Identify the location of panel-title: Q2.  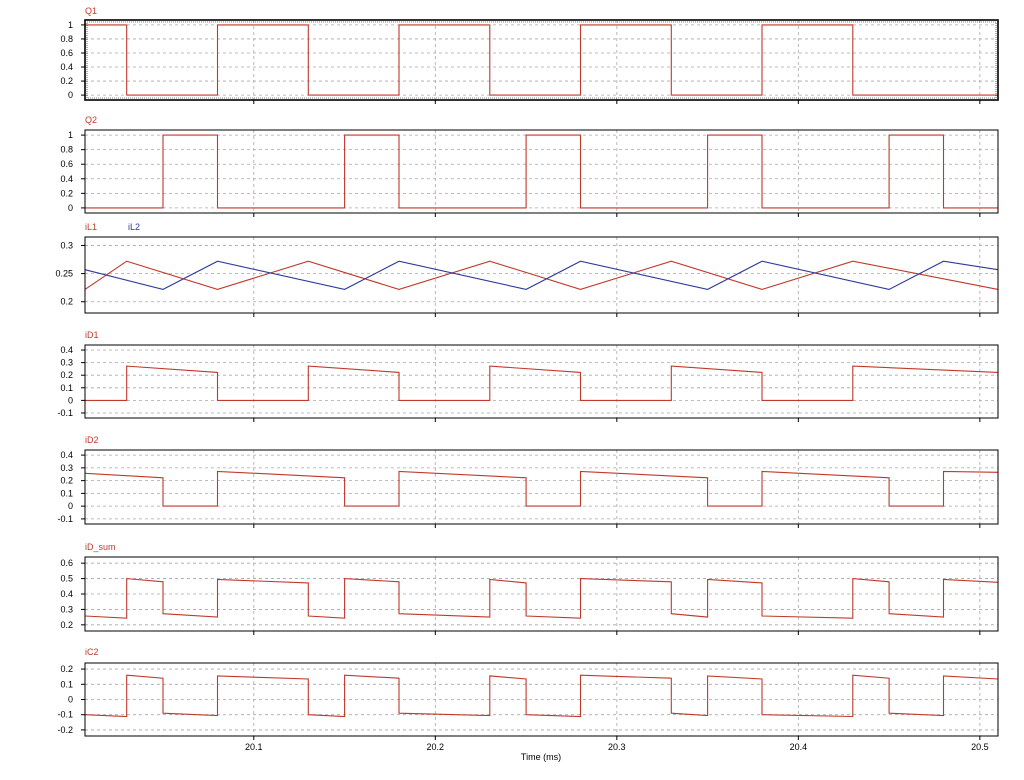
(91, 120).